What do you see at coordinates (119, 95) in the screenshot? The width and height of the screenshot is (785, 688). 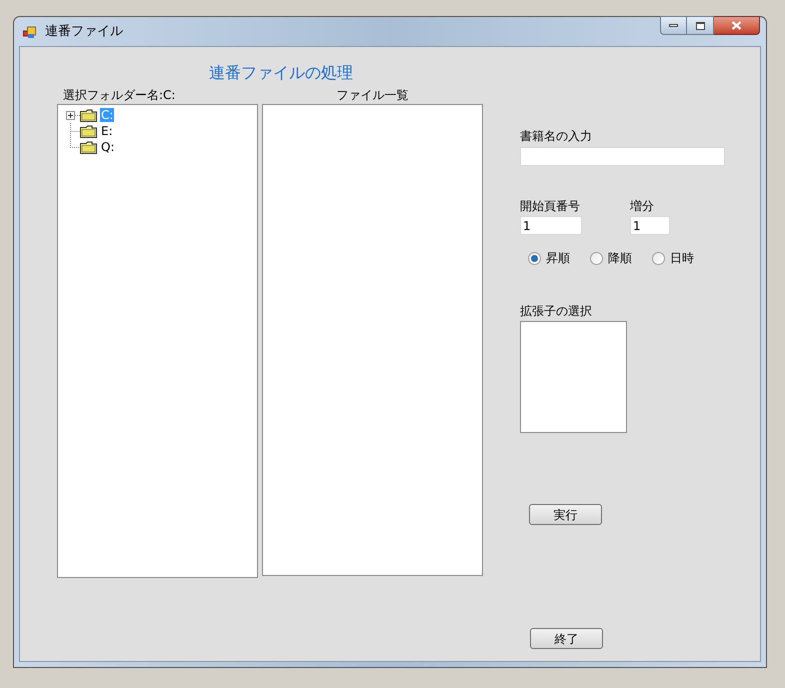 I see `folder-label: 選択フォルダー名:C:` at bounding box center [119, 95].